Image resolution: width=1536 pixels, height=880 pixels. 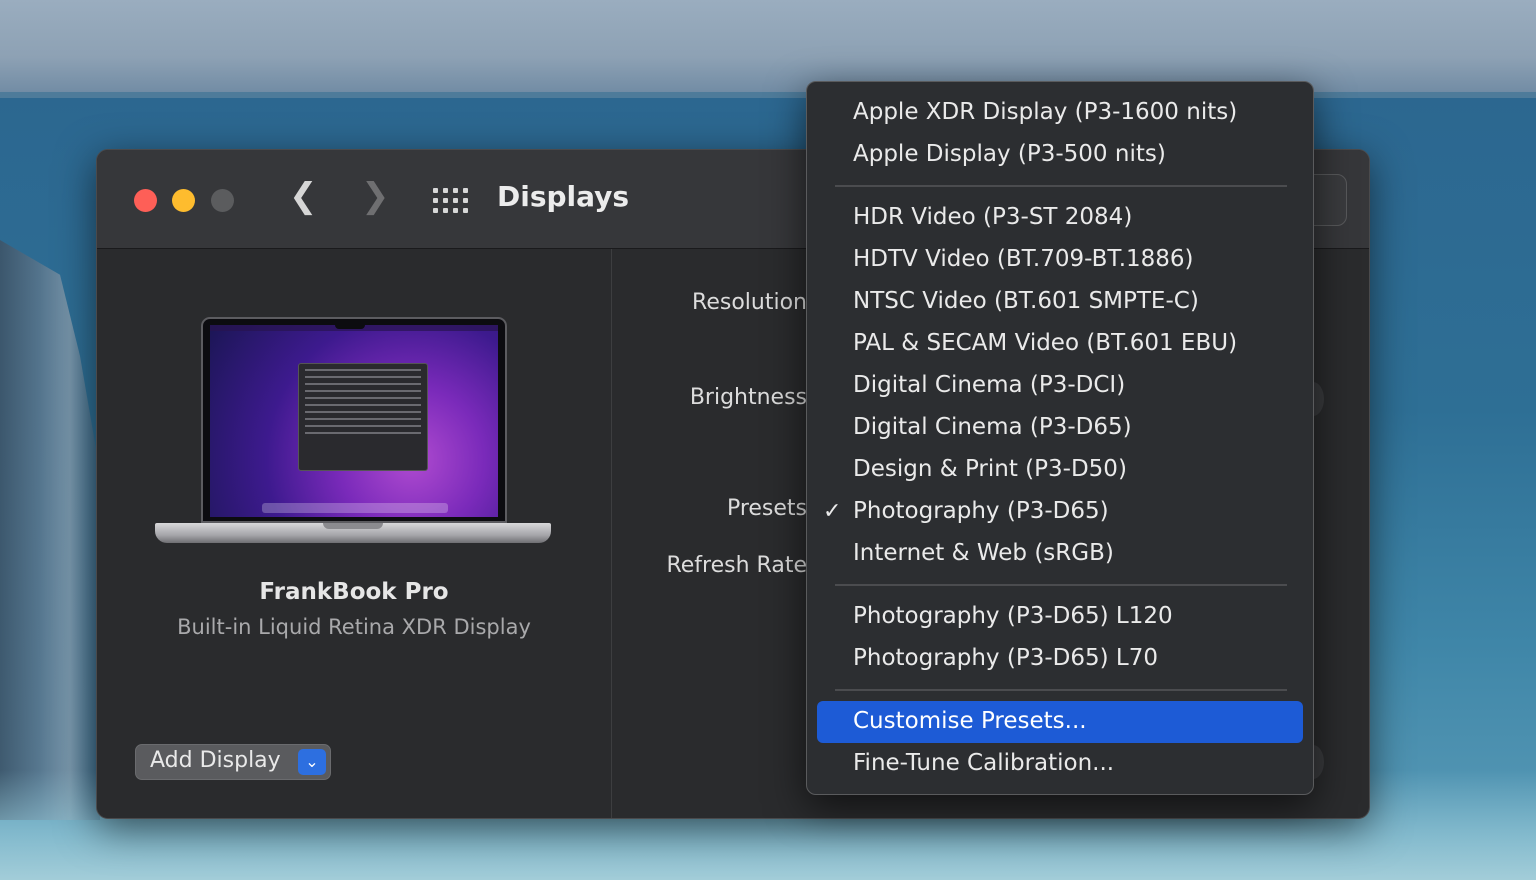 I want to click on menu-item-pal-secam-video: PAL & SECAM Video (BT.601 EBU), so click(x=1045, y=343).